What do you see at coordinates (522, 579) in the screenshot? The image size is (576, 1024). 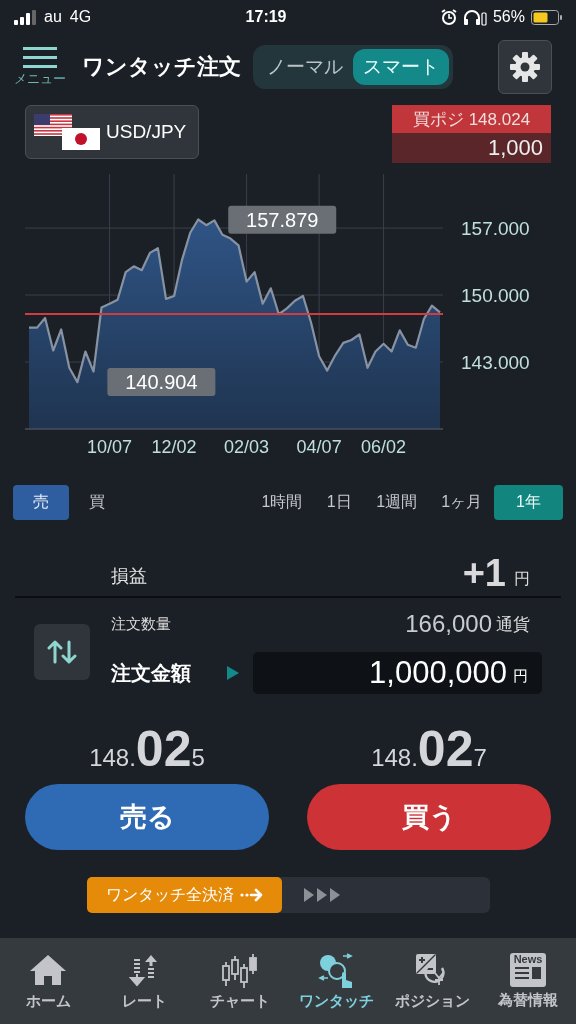 I see `currency-unit: 円` at bounding box center [522, 579].